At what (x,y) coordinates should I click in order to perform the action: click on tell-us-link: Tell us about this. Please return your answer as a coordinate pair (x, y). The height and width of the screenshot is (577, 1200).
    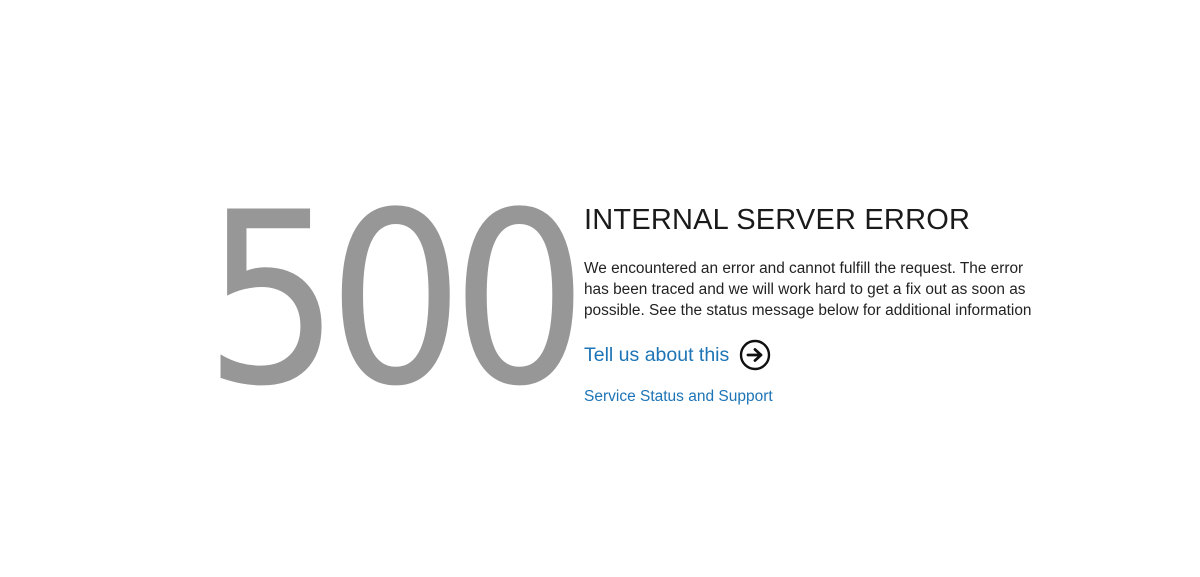
    Looking at the image, I should click on (814, 355).